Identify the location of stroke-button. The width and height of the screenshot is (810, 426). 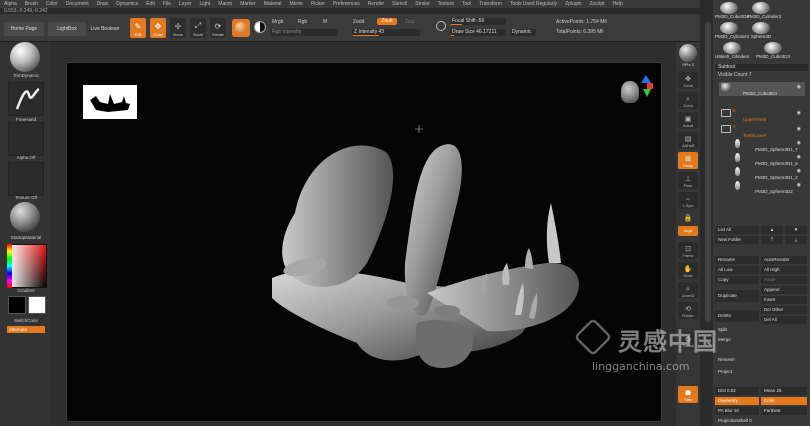
(26, 99).